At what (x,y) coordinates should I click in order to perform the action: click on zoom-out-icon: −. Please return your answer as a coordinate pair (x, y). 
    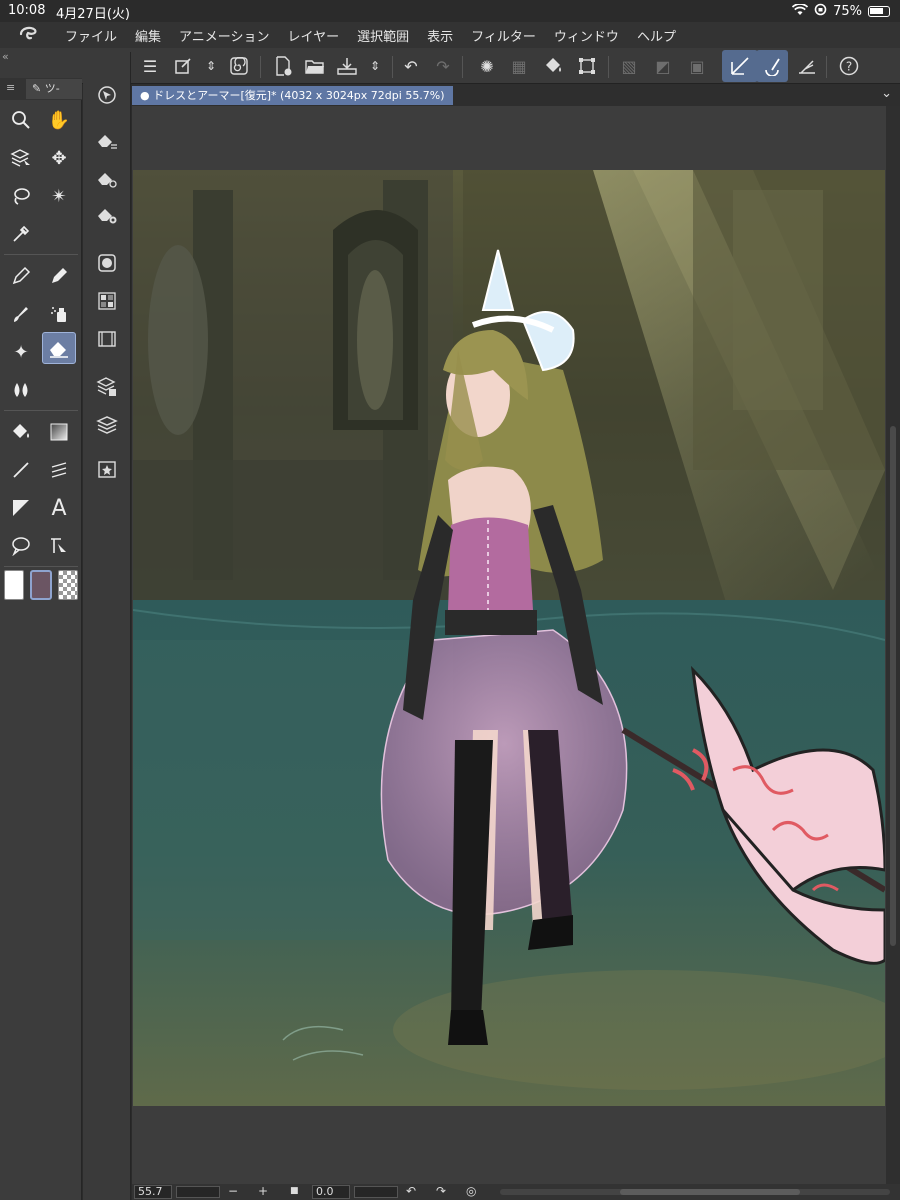
    Looking at the image, I should click on (233, 1191).